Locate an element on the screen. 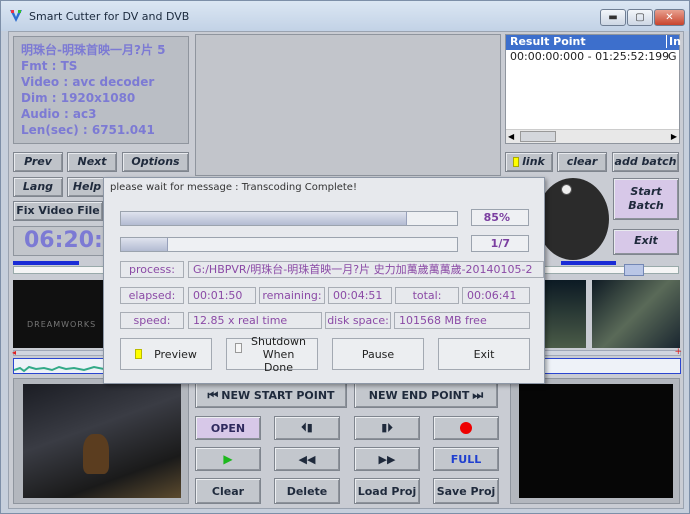 Image resolution: width=690 pixels, height=514 pixels. preview-button: Preview is located at coordinates (166, 354).